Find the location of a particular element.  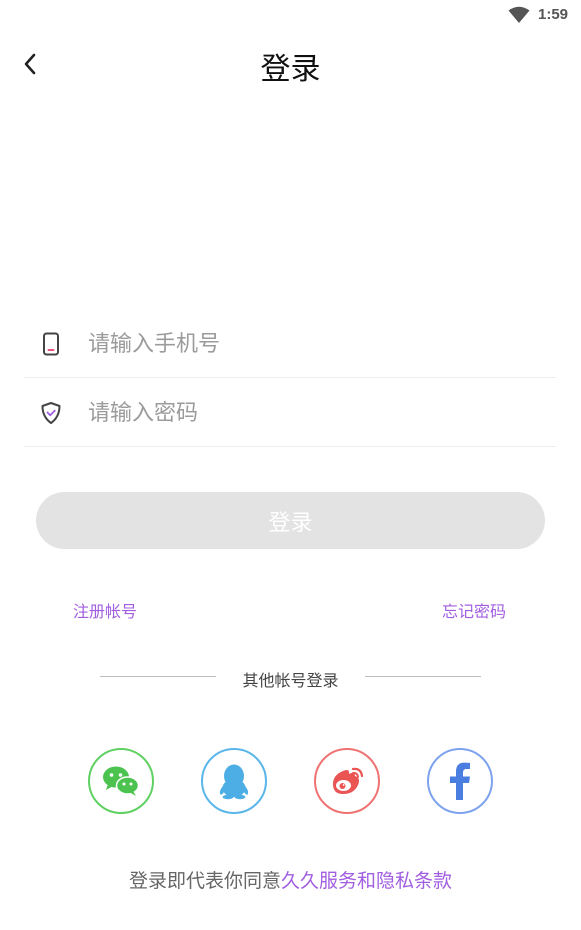

agreement-text: 登录即代表你同意久久服务和隐私条款 is located at coordinates (290, 879).